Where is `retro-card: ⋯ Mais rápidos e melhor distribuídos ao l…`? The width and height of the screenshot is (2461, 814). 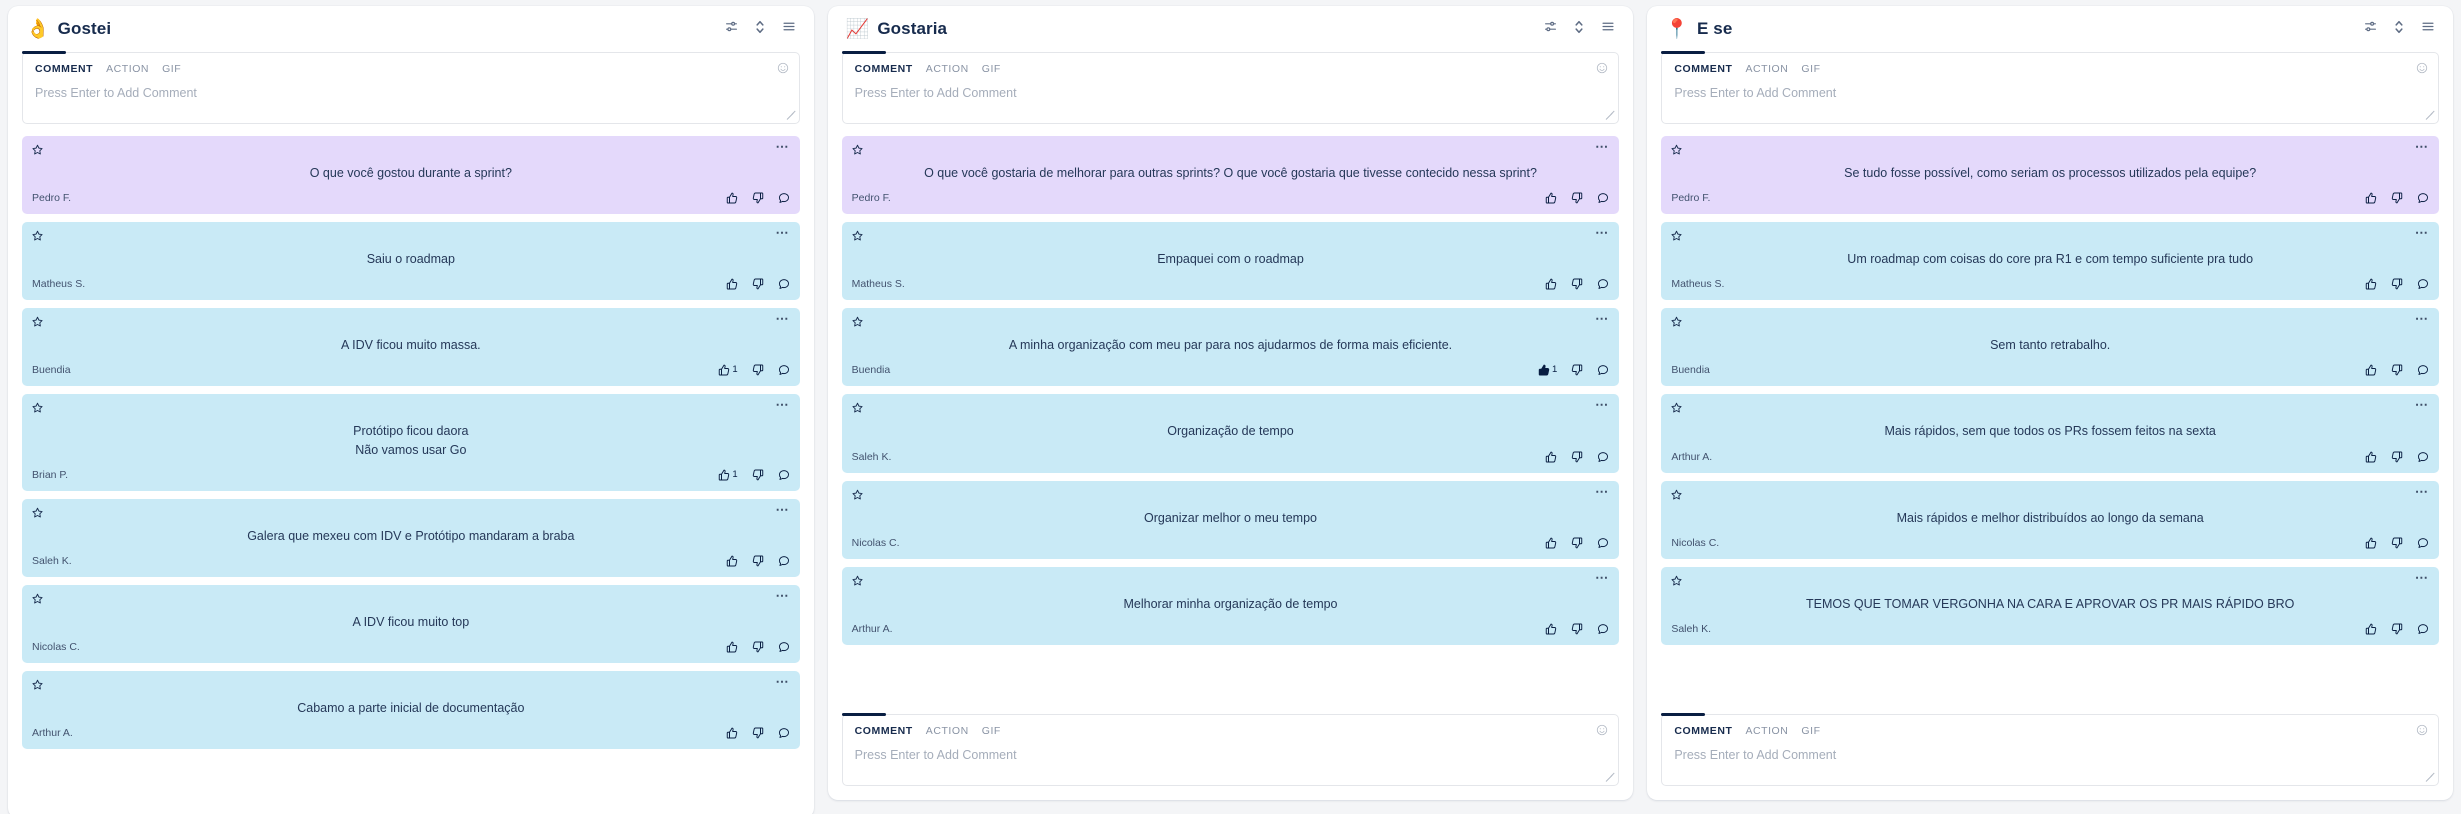 retro-card: ⋯ Mais rápidos e melhor distribuídos ao l… is located at coordinates (2050, 519).